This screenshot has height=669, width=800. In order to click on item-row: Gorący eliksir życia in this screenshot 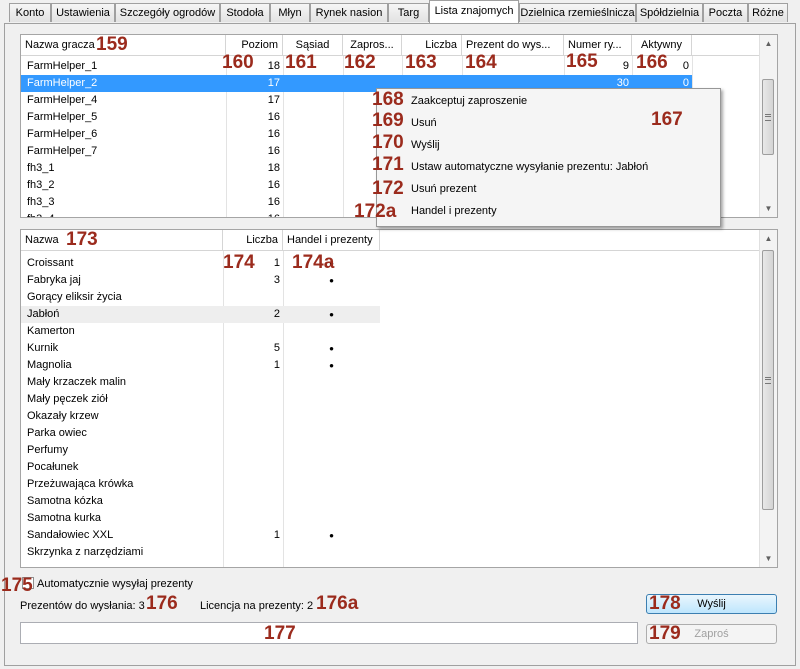, I will do `click(200, 297)`.